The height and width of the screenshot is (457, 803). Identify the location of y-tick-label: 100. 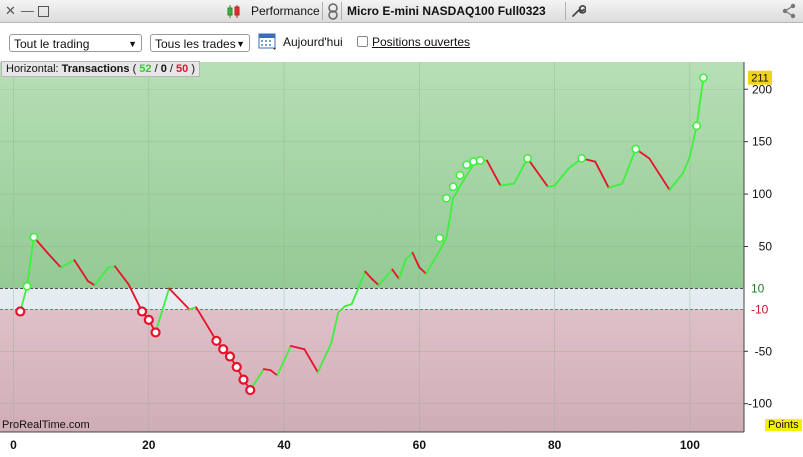
(762, 194).